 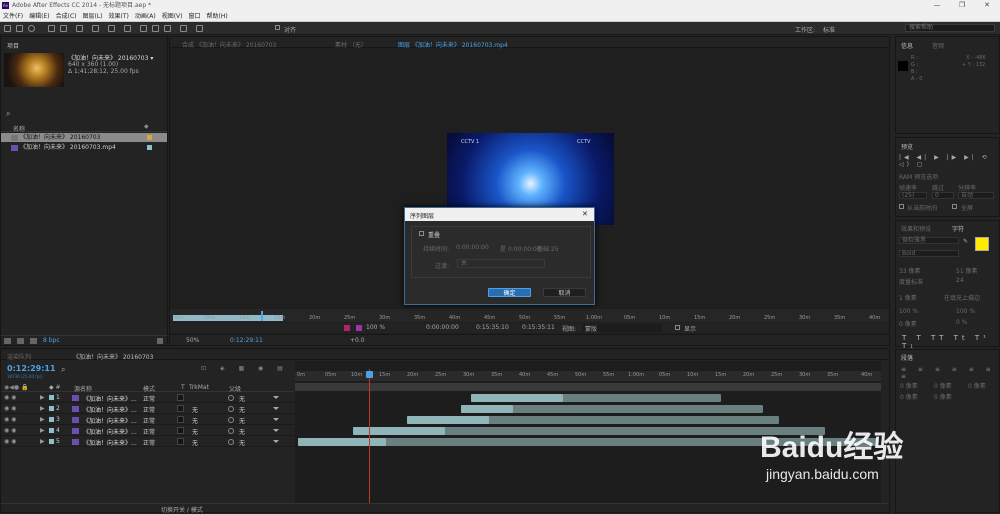 What do you see at coordinates (677, 327) in the screenshot?
I see `show-checkbox` at bounding box center [677, 327].